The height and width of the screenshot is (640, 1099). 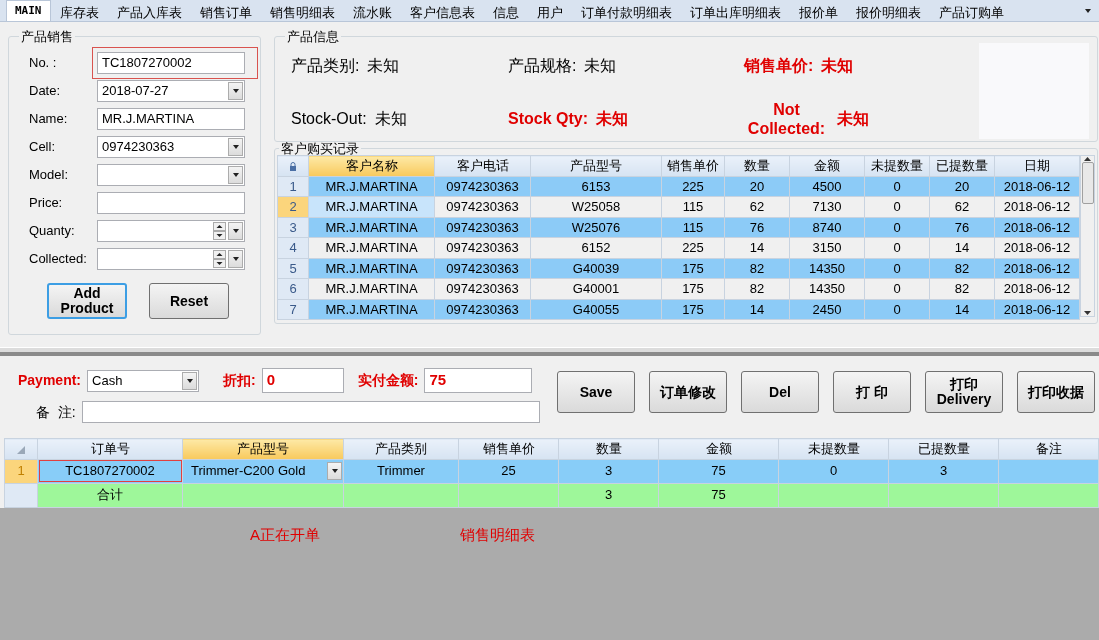 I want to click on combo-box: 0974230363, so click(x=171, y=147).